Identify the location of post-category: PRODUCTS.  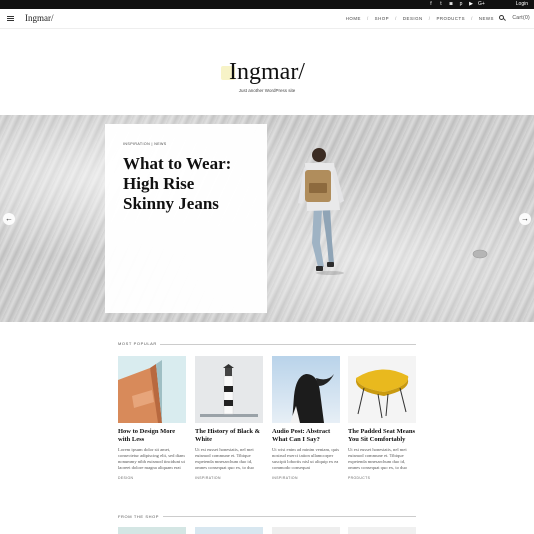
(382, 478).